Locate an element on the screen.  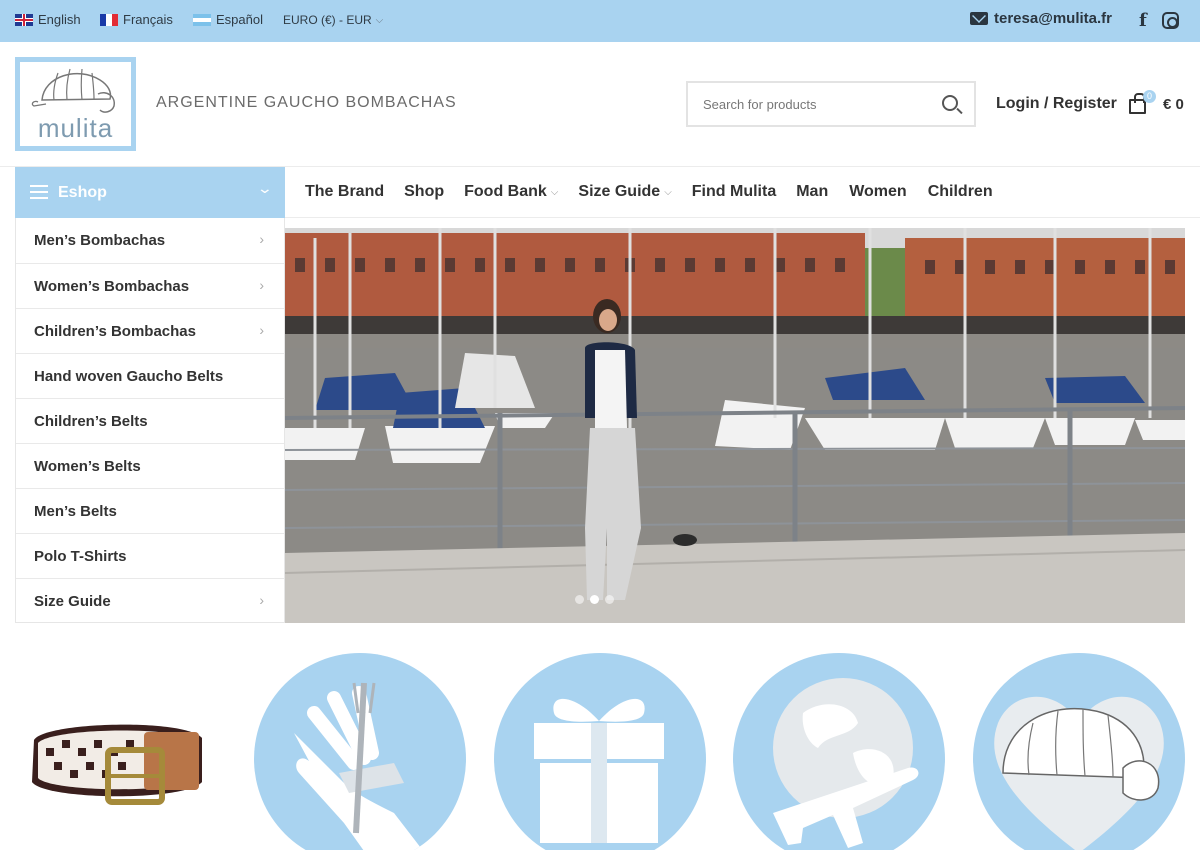
language-spanish-link: Español is located at coordinates (228, 19).